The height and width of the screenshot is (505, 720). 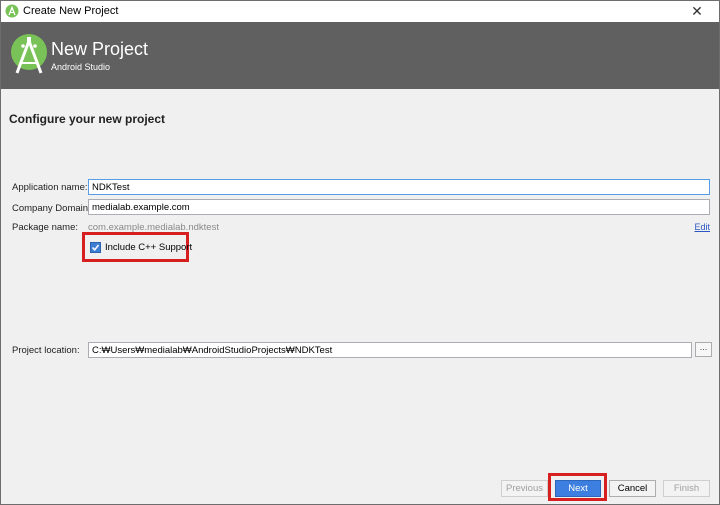 I want to click on android-studio-icon, so click(x=12, y=11).